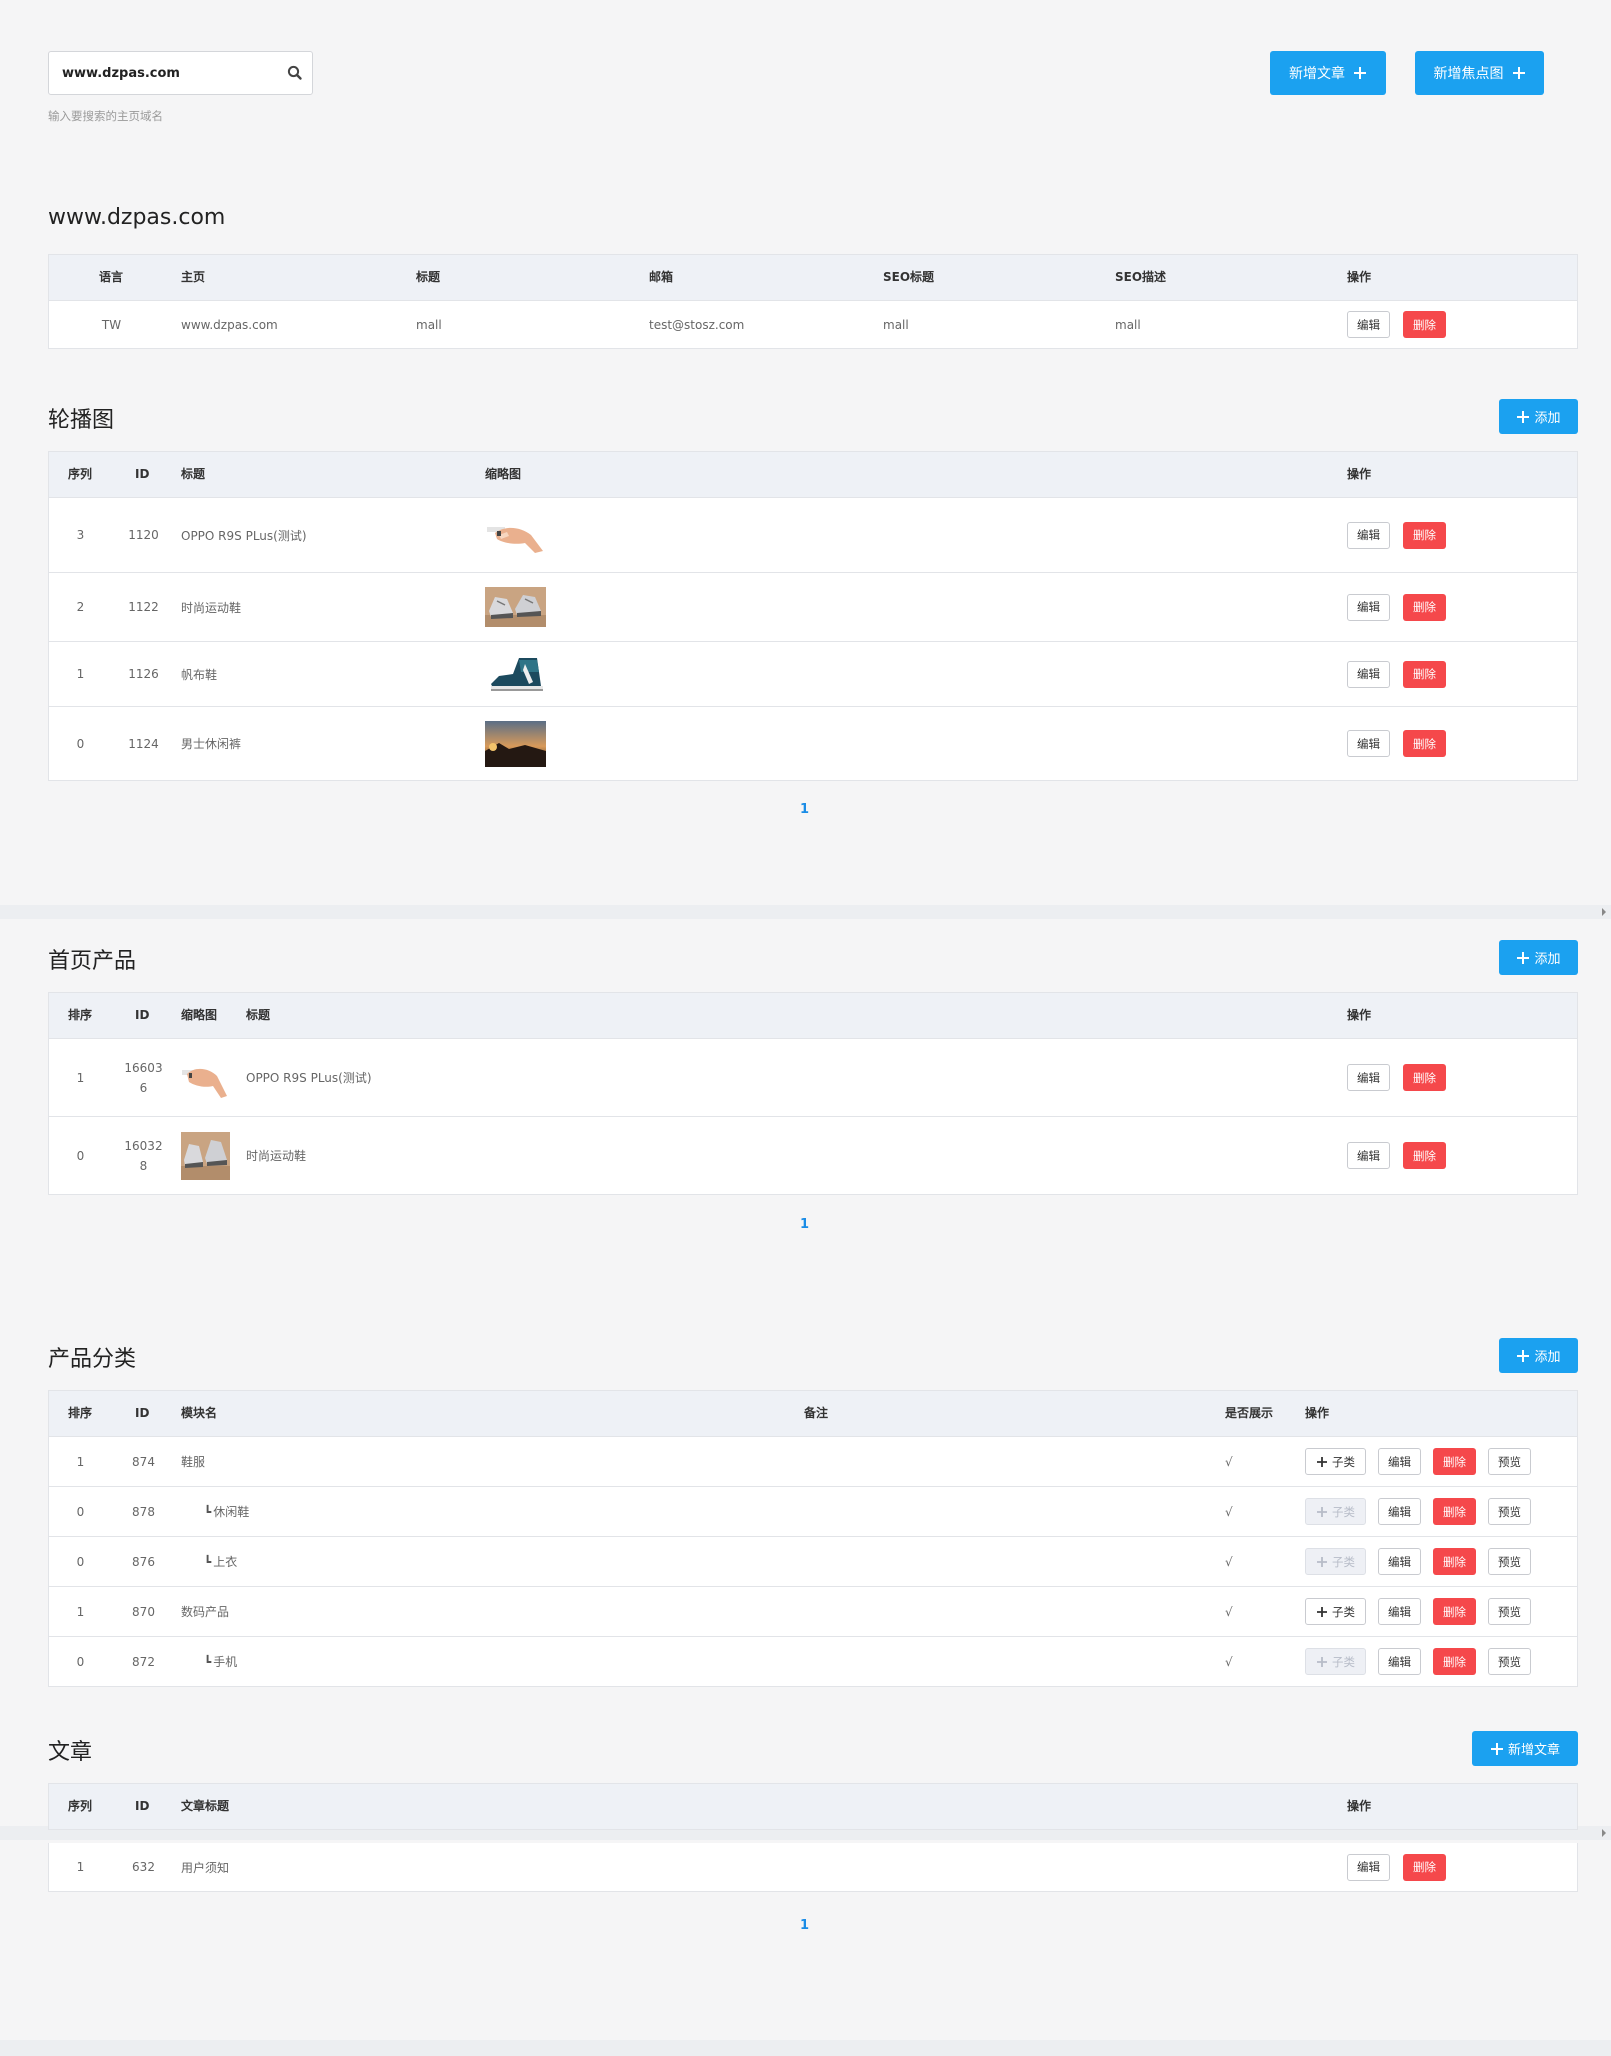 The height and width of the screenshot is (2056, 1611). What do you see at coordinates (503, 474) in the screenshot?
I see `header-thumbnail: 缩略图` at bounding box center [503, 474].